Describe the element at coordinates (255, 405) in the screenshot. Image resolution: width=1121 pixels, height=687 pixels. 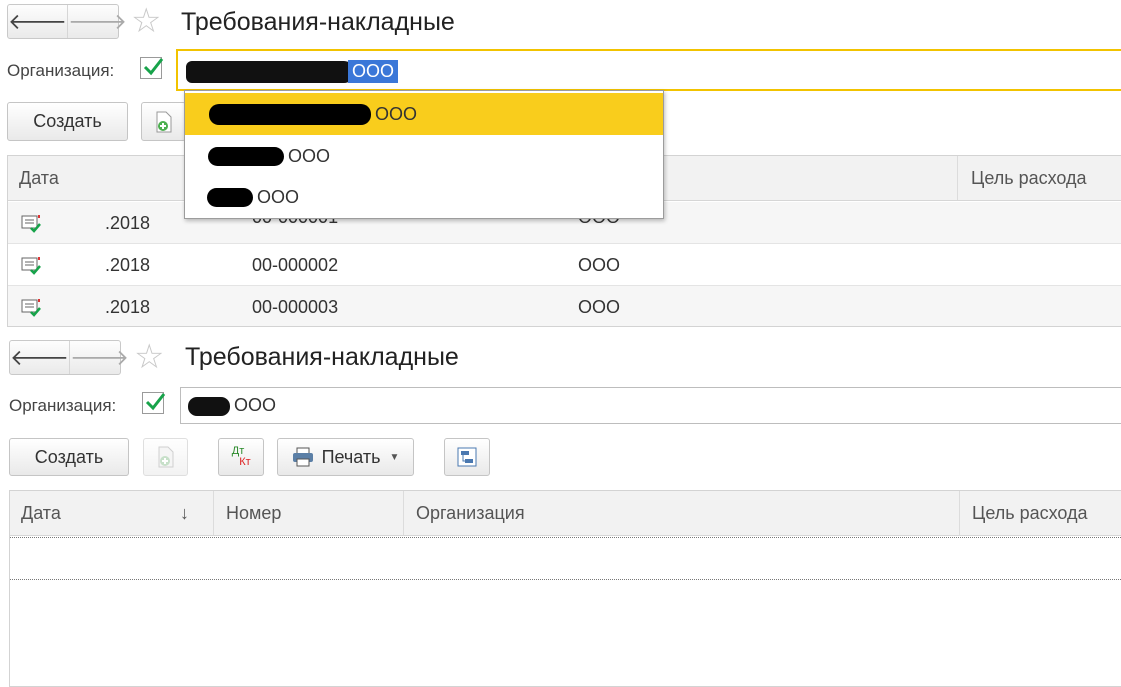
I see `org-value-text: ООО` at that location.